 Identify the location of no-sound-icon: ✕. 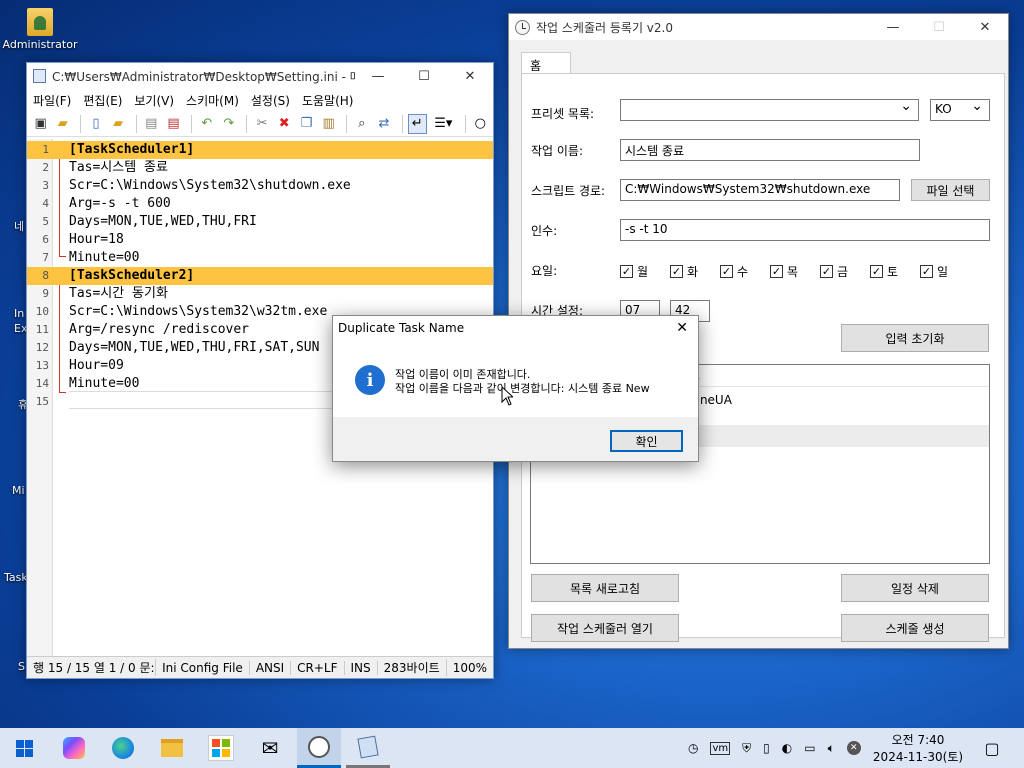
(853, 748).